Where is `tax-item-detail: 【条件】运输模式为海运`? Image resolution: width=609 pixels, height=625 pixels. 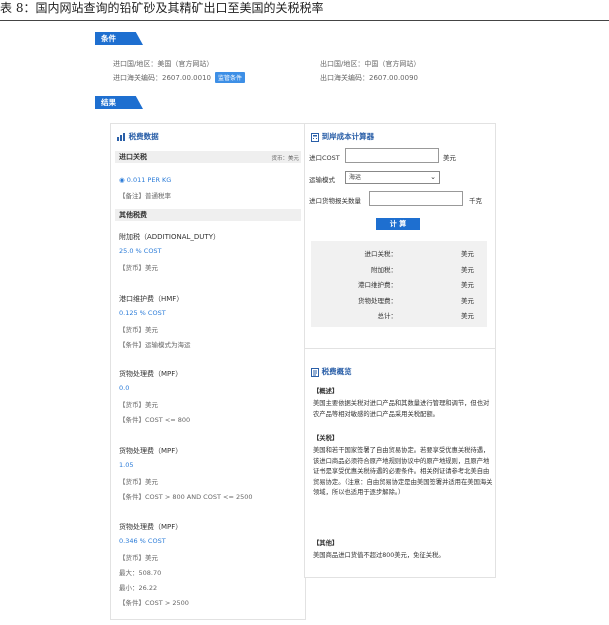 tax-item-detail: 【条件】运输模式为海运 is located at coordinates (155, 345).